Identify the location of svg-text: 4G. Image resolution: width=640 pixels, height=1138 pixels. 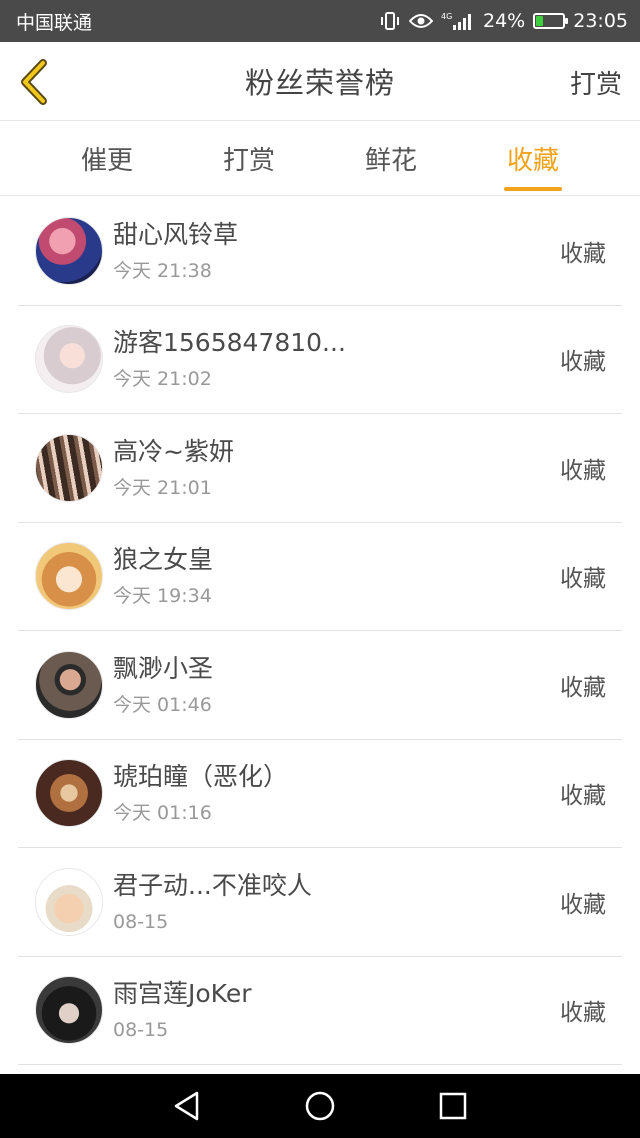
(446, 16).